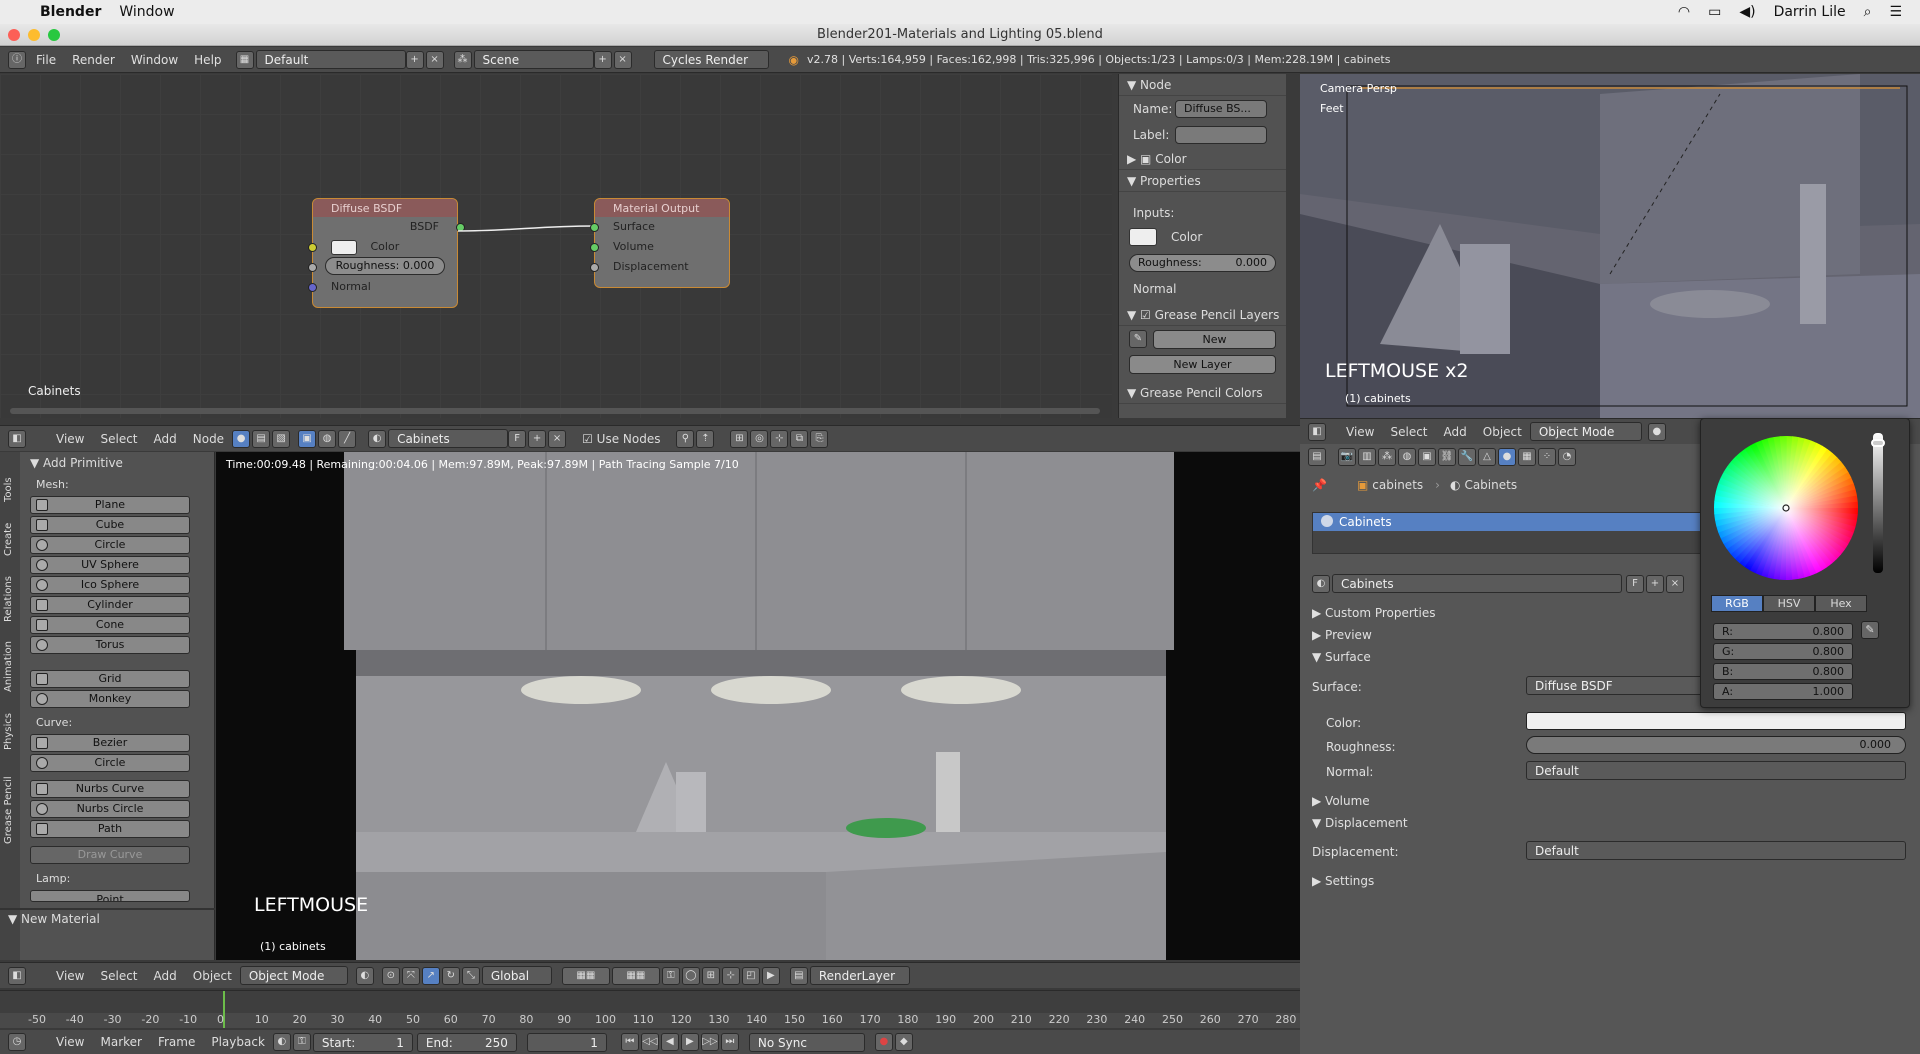 This screenshot has height=1054, width=1920. Describe the element at coordinates (1387, 457) in the screenshot. I see `scene-tab-icon: ⁂` at that location.